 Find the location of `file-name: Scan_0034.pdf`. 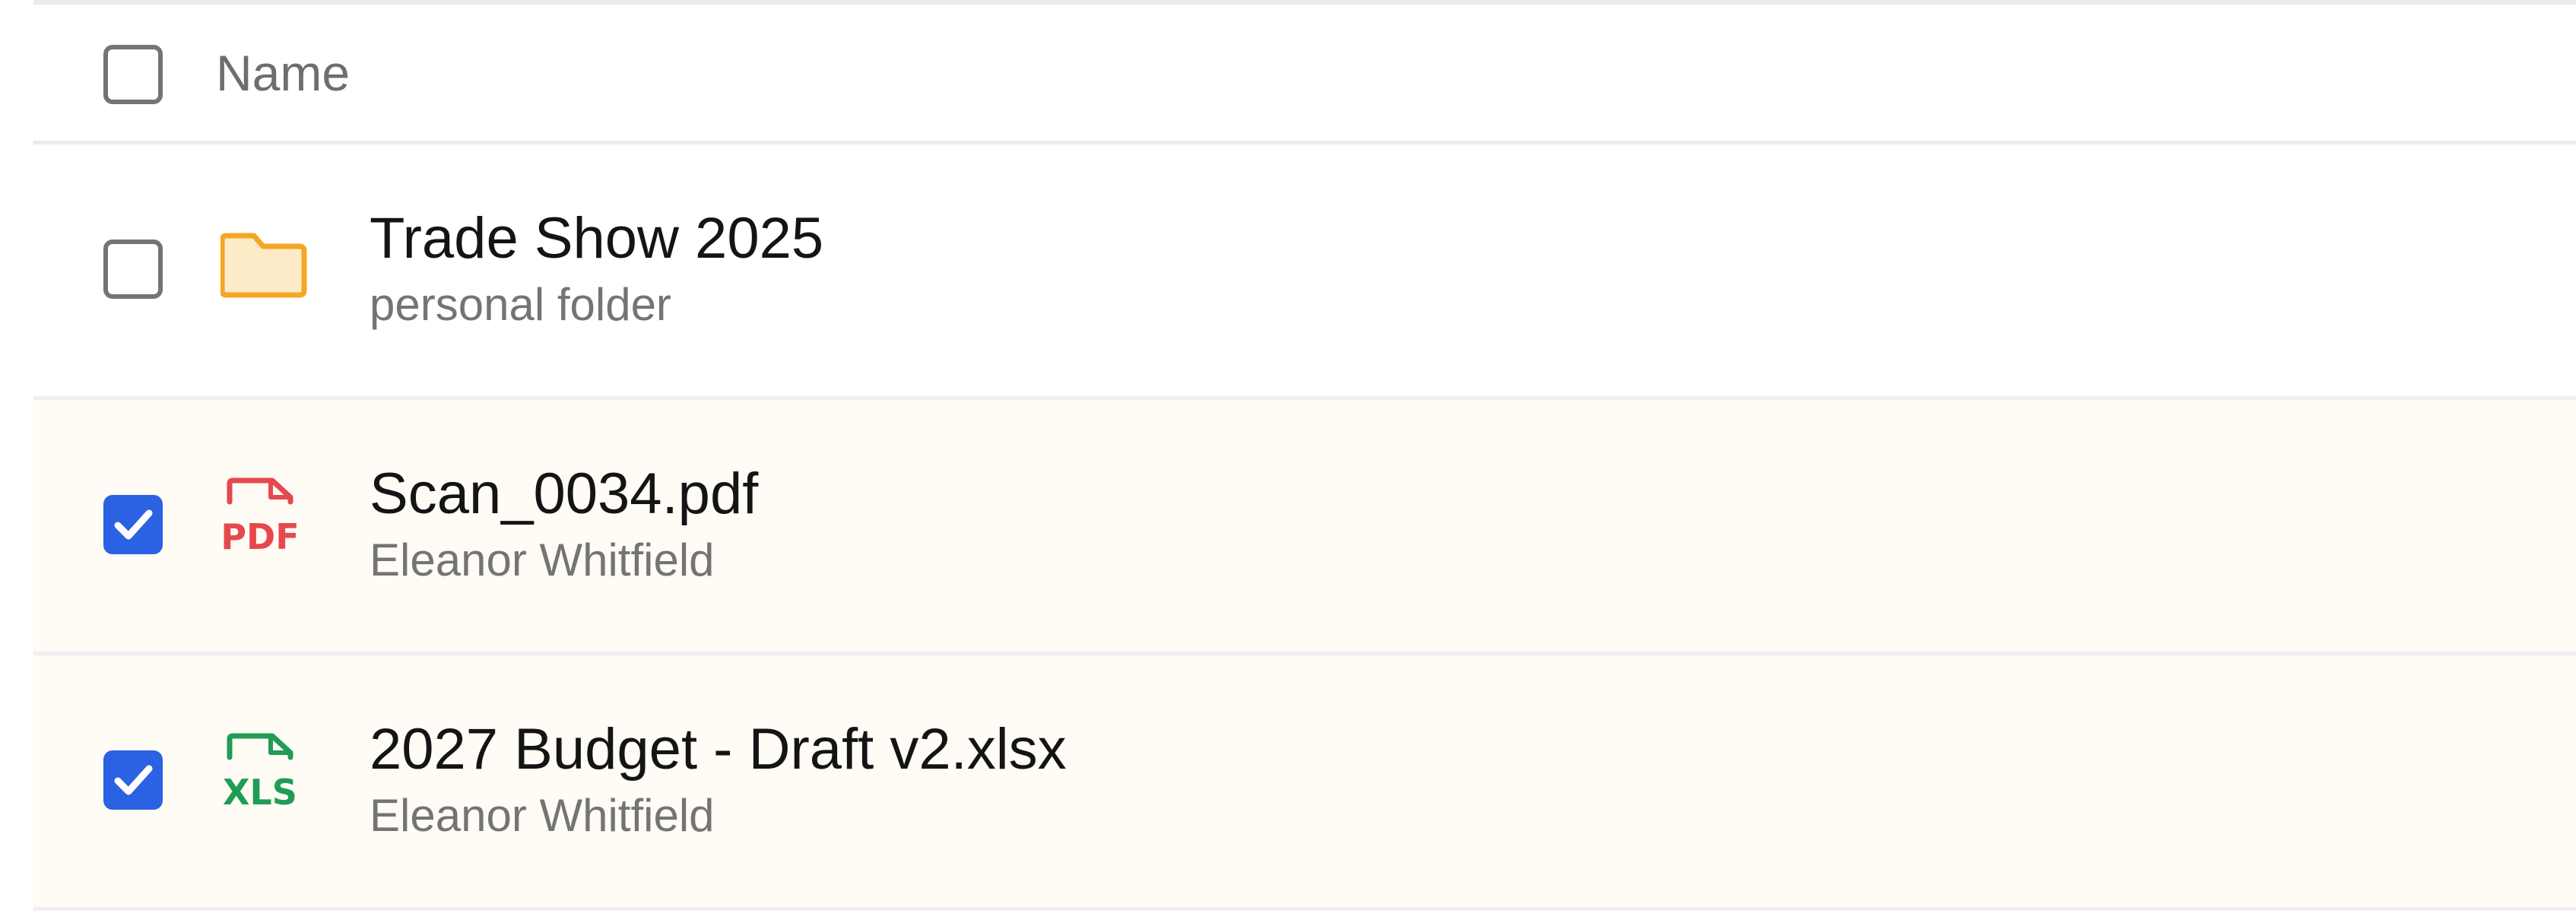

file-name: Scan_0034.pdf is located at coordinates (564, 494).